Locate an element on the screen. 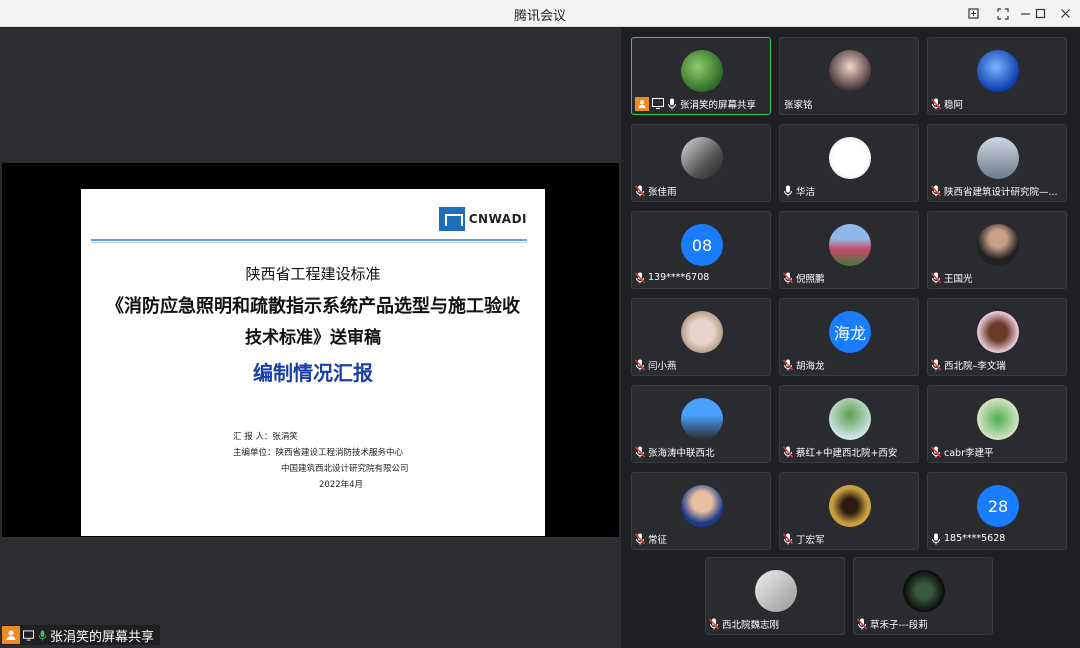  participant-label: 华洁 is located at coordinates (849, 190).